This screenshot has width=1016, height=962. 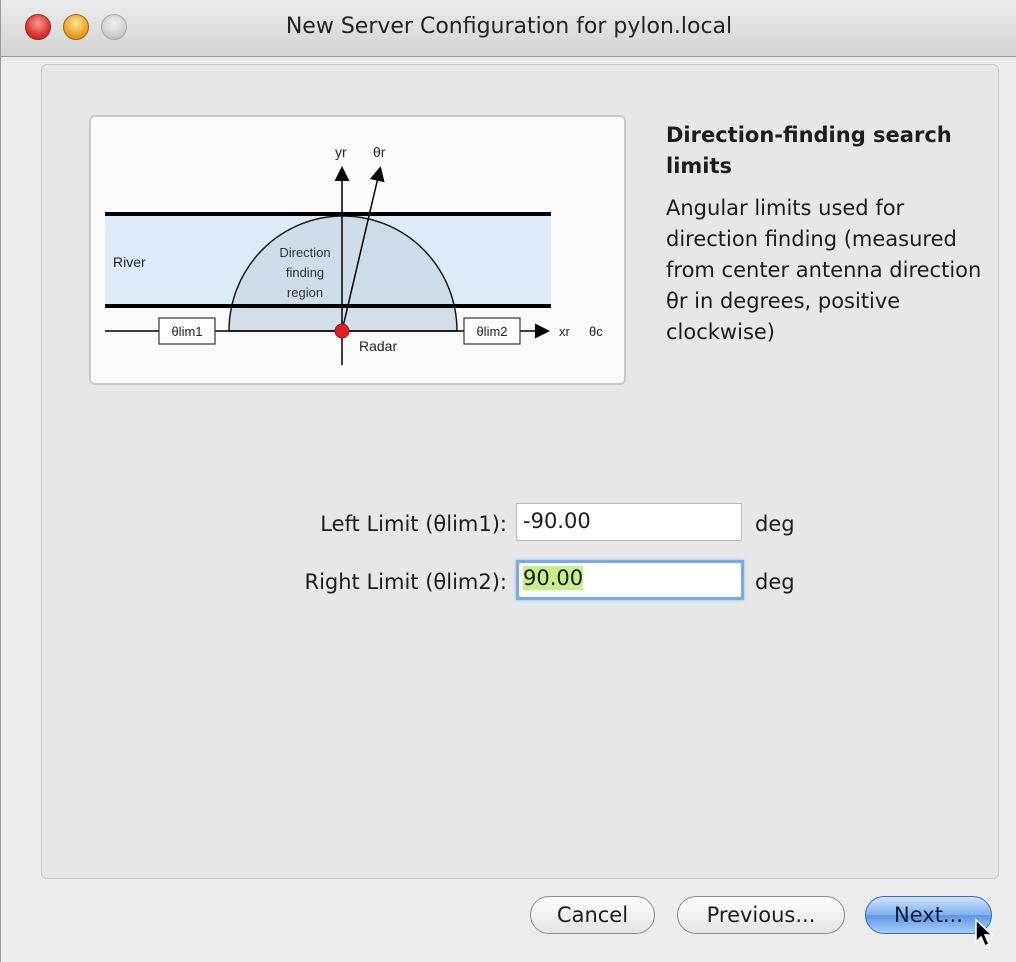 I want to click on left-limit-field: -90.00, so click(x=629, y=522).